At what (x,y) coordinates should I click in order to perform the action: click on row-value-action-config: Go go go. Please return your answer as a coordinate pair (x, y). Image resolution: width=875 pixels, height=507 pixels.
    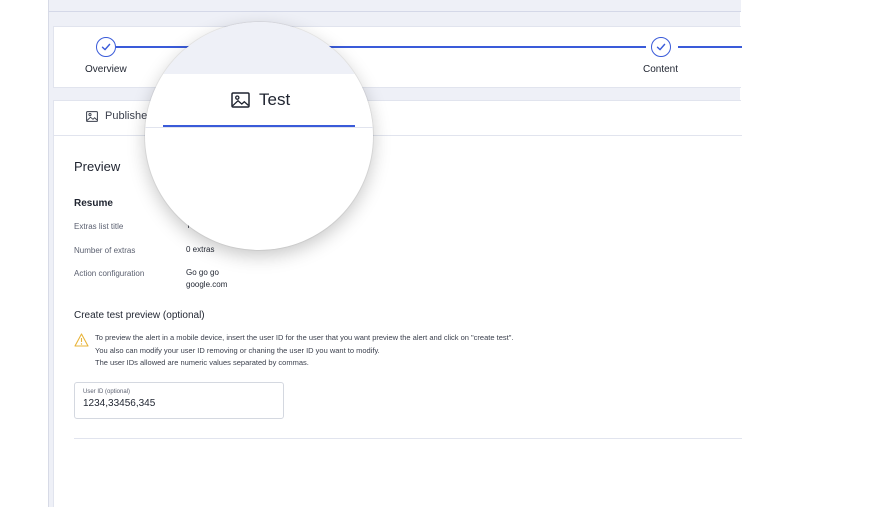
    Looking at the image, I should click on (202, 272).